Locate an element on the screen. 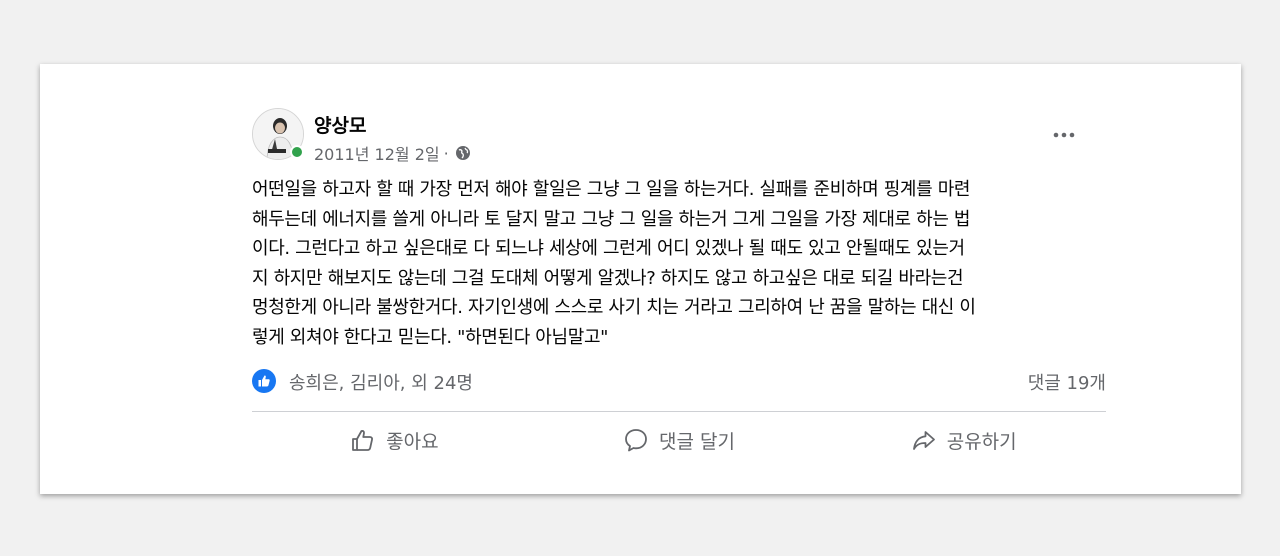  comment-icon is located at coordinates (636, 440).